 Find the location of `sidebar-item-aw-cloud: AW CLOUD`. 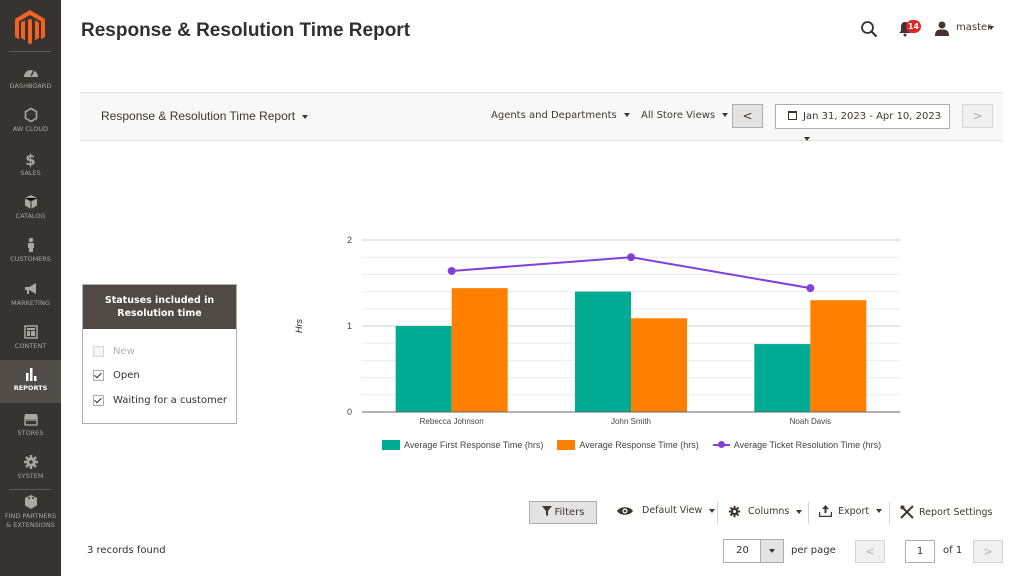

sidebar-item-aw-cloud: AW CLOUD is located at coordinates (30, 122).